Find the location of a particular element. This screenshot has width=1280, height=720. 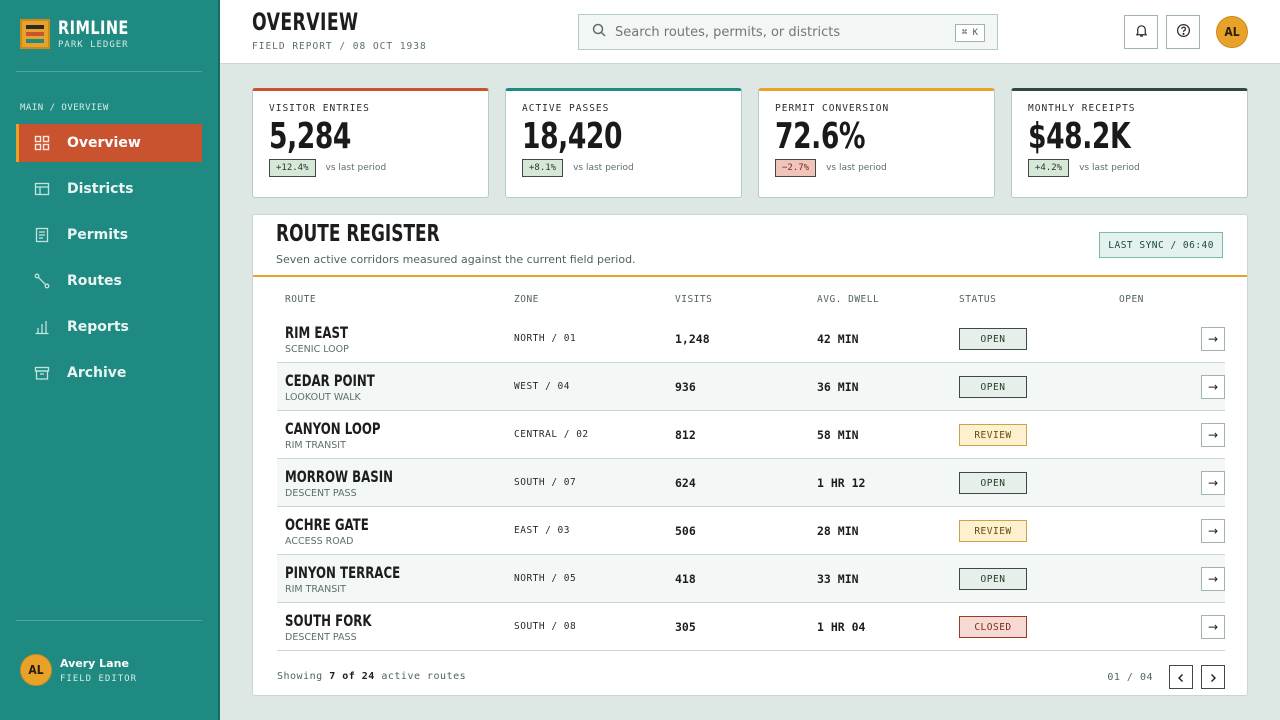

route-zone: NORTH / 01 is located at coordinates (545, 338).